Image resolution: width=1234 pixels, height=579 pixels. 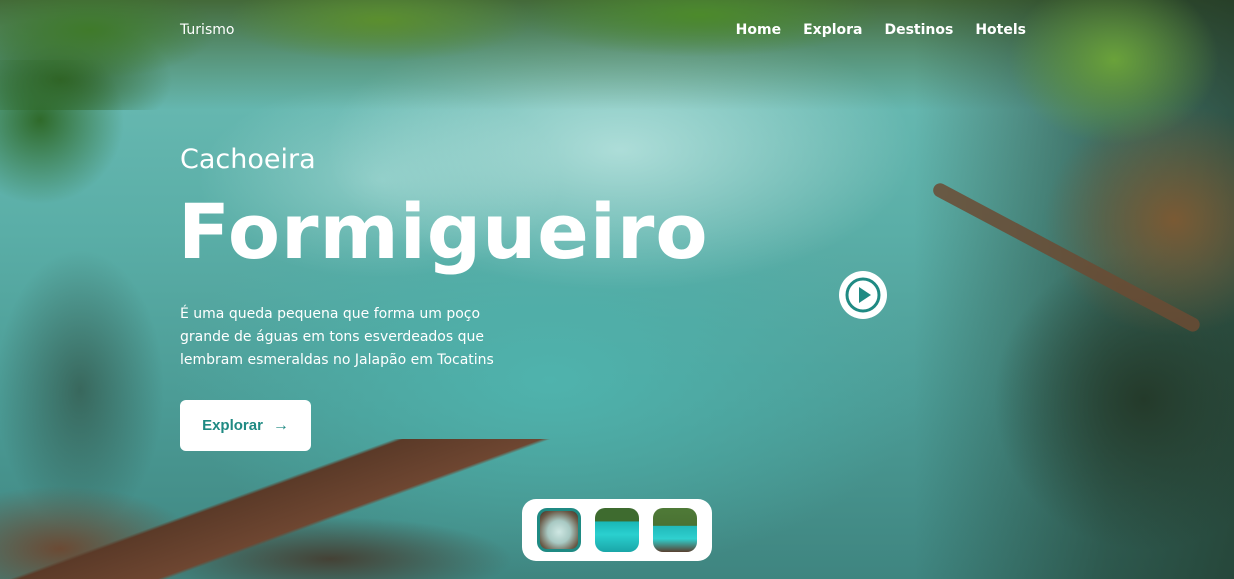 What do you see at coordinates (443, 231) in the screenshot?
I see `hero-title: Formigueiro` at bounding box center [443, 231].